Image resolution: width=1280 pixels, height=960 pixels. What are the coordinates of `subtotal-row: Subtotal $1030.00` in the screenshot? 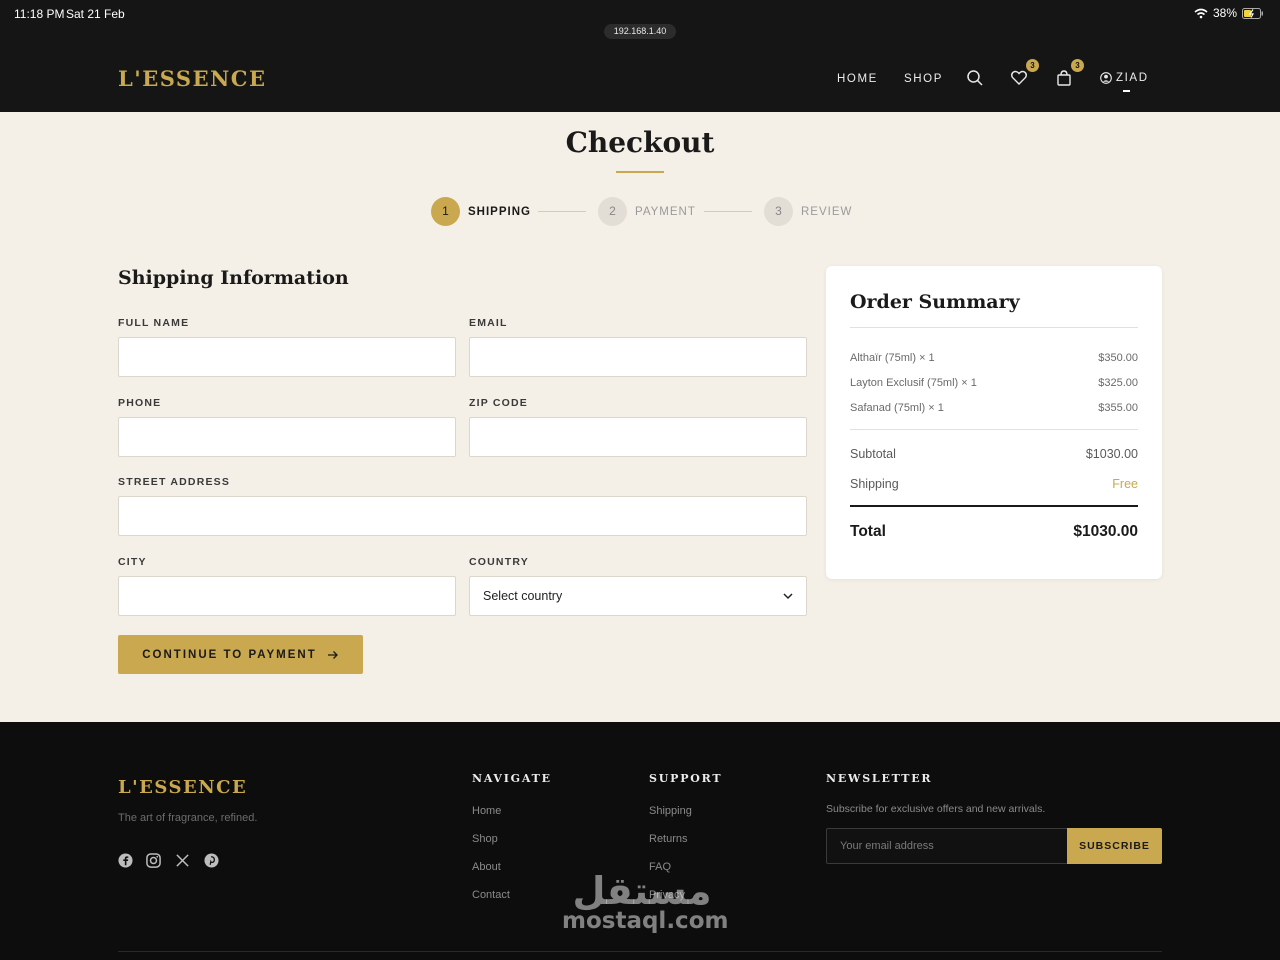 It's located at (994, 454).